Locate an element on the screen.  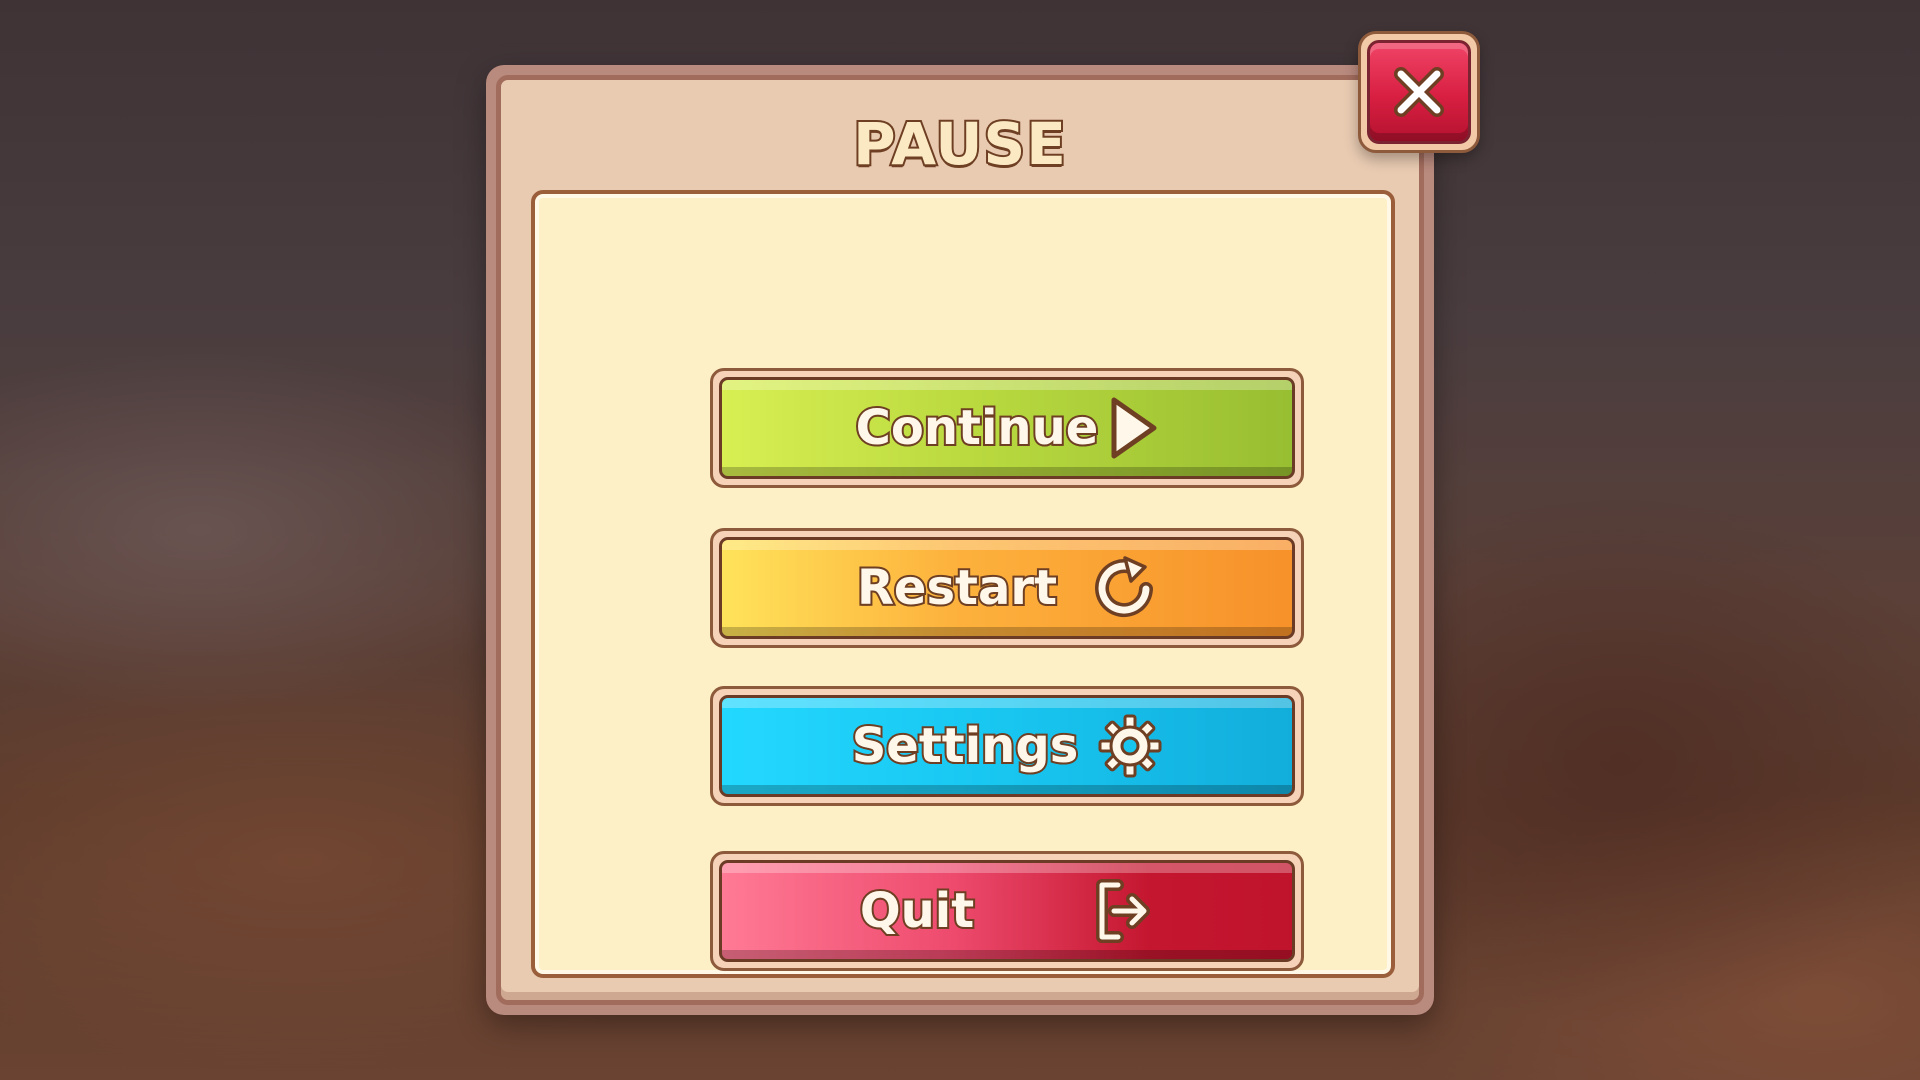
restart-button: Restart is located at coordinates (1007, 588).